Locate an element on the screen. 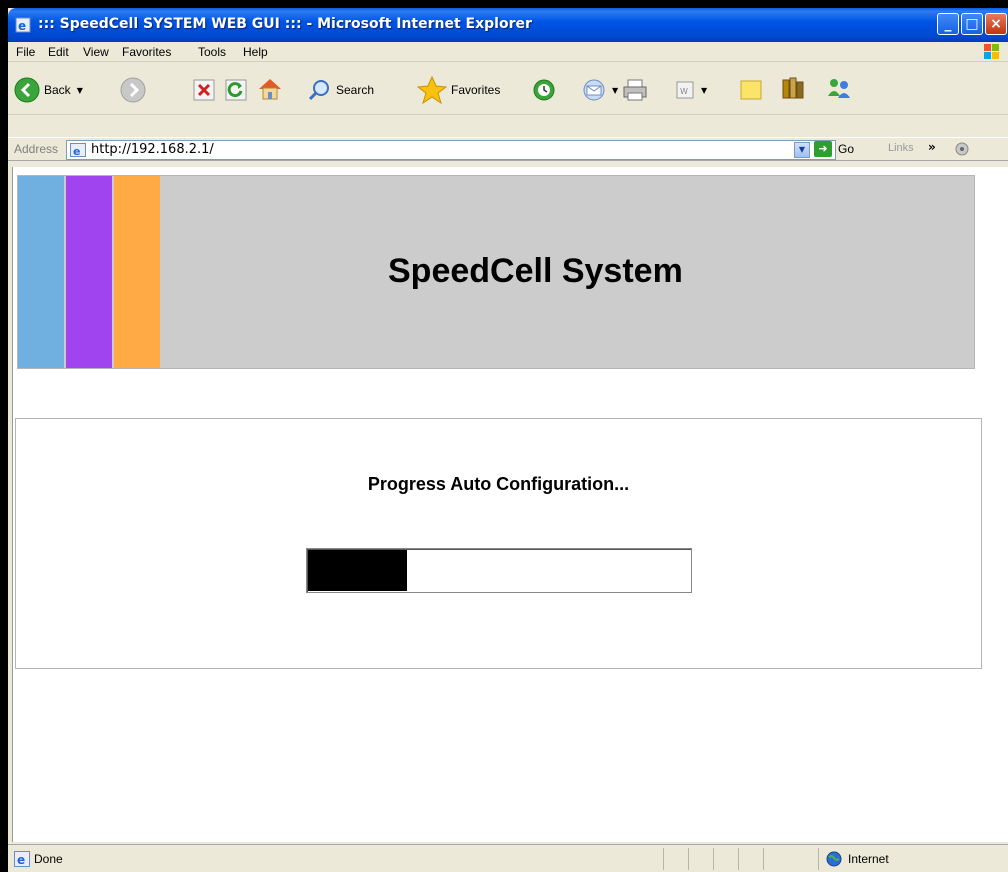 The width and height of the screenshot is (1008, 872). mail-button: ▼ is located at coordinates (599, 90).